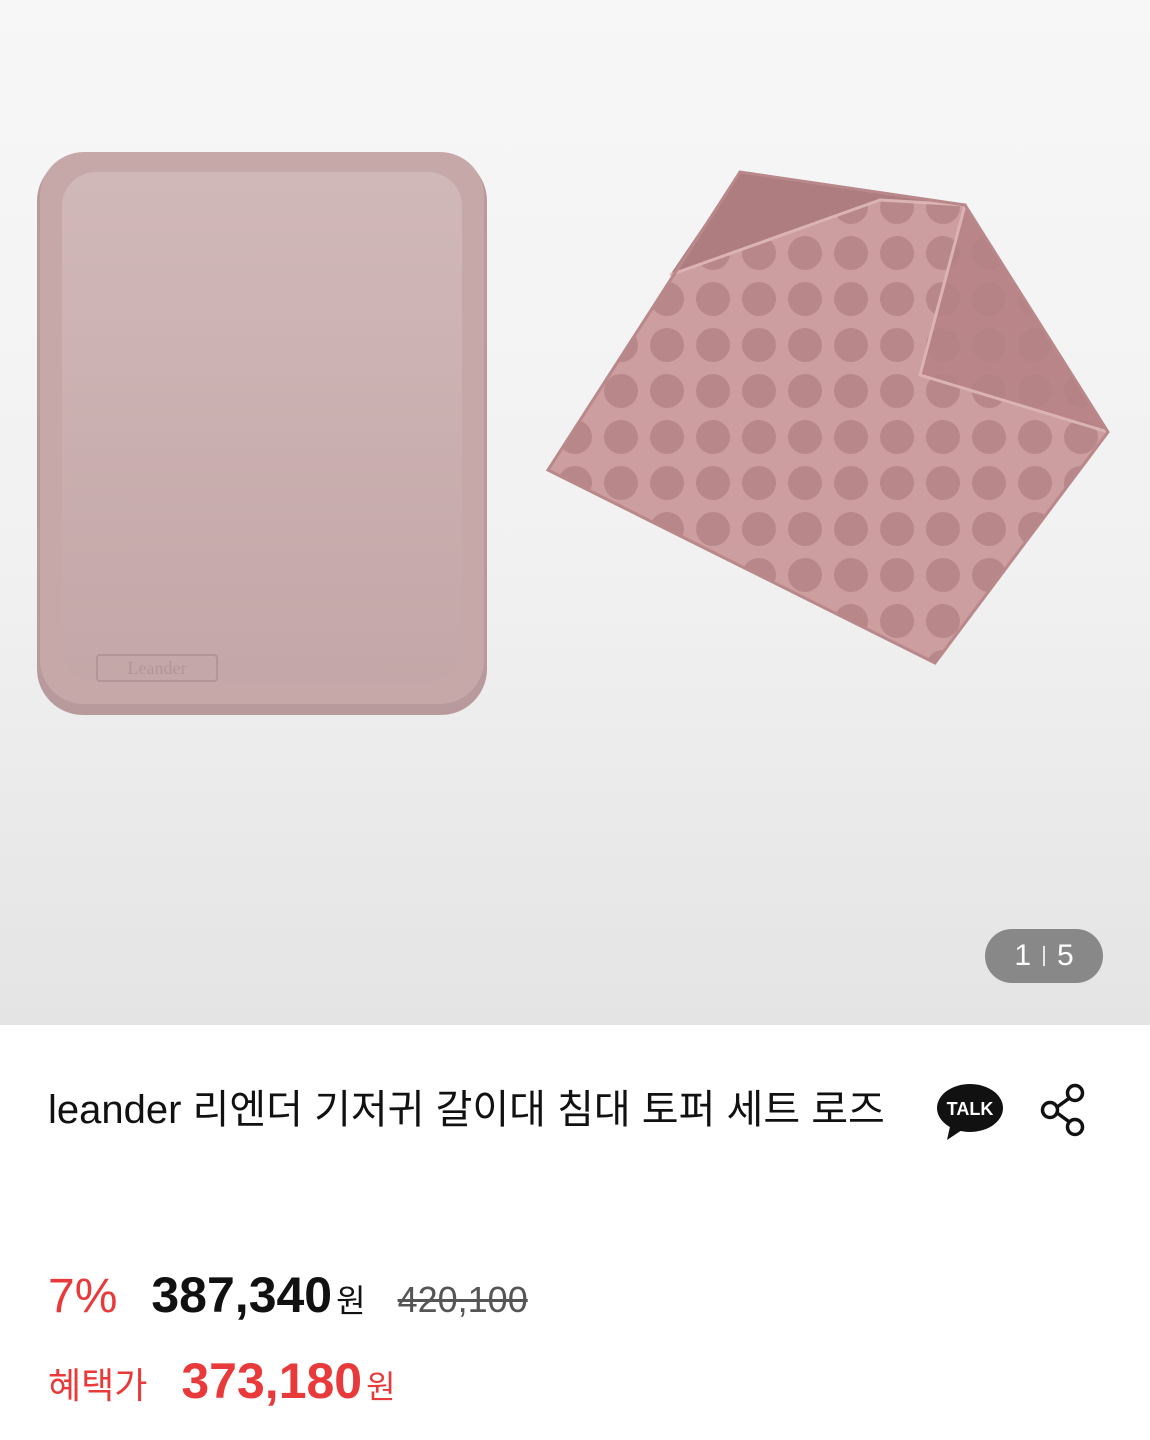 The height and width of the screenshot is (1440, 1150). I want to click on image-counter-divider, so click(1044, 956).